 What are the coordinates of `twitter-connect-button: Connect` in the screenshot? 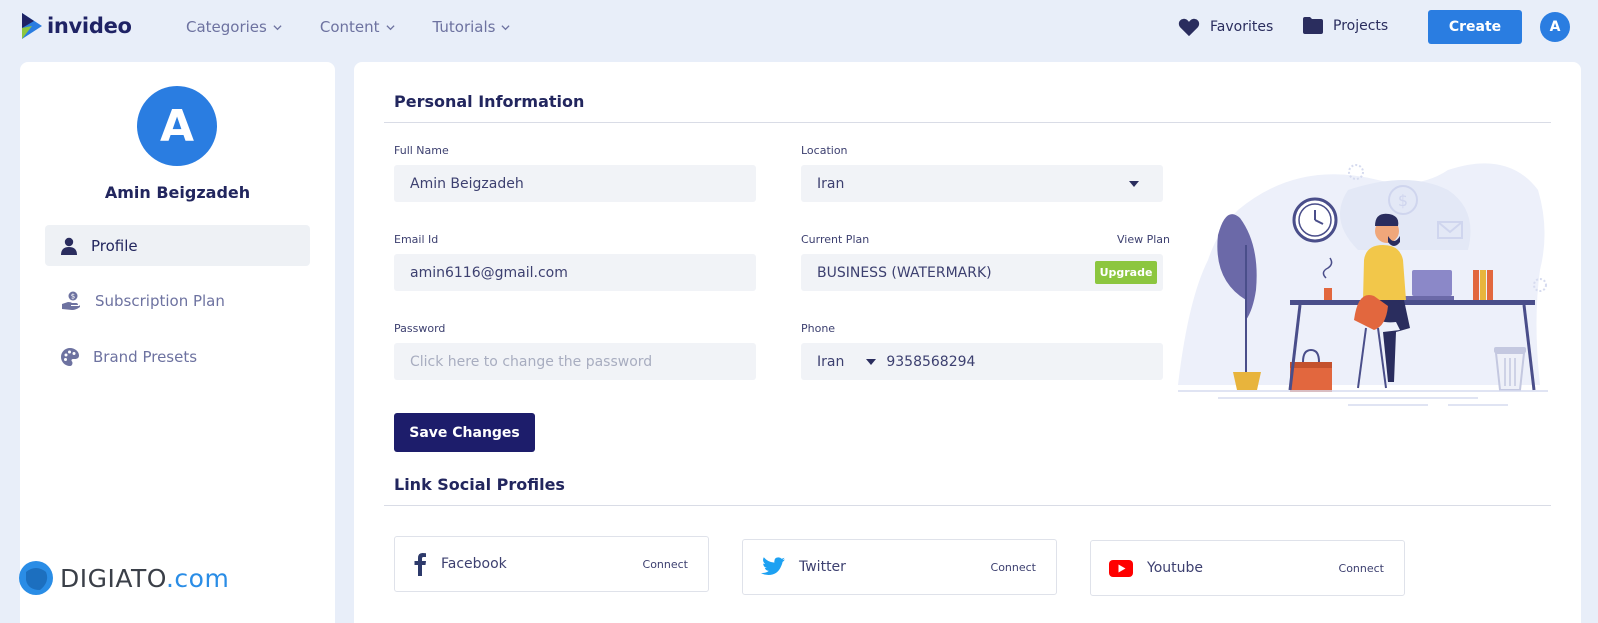 It's located at (1013, 567).